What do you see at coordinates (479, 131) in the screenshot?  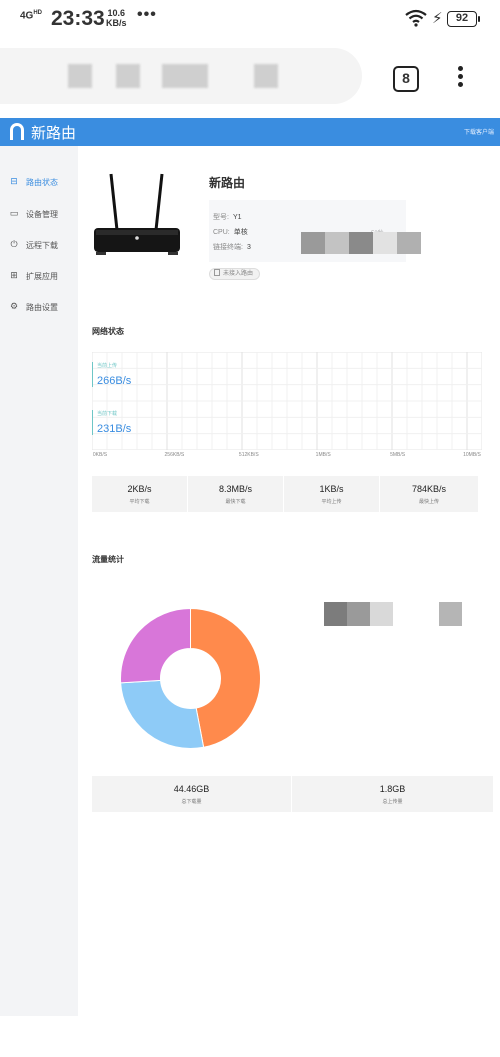 I see `download-client-link: 下载客户端` at bounding box center [479, 131].